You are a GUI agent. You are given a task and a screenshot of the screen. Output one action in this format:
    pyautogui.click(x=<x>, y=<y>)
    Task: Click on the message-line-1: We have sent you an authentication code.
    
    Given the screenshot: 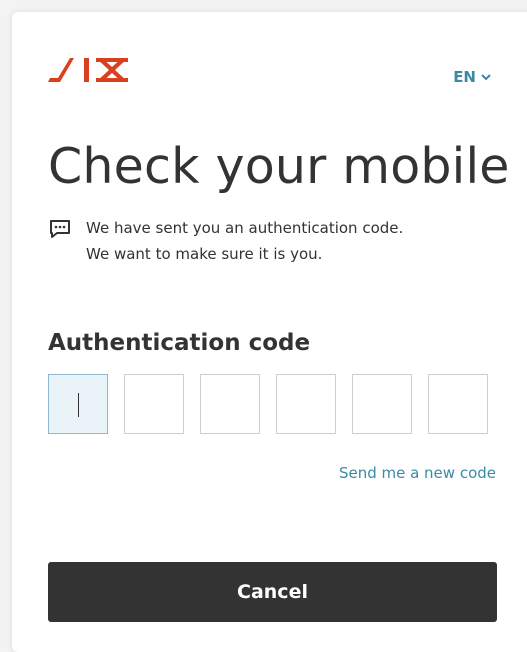 What is the action you would take?
    pyautogui.click(x=245, y=228)
    